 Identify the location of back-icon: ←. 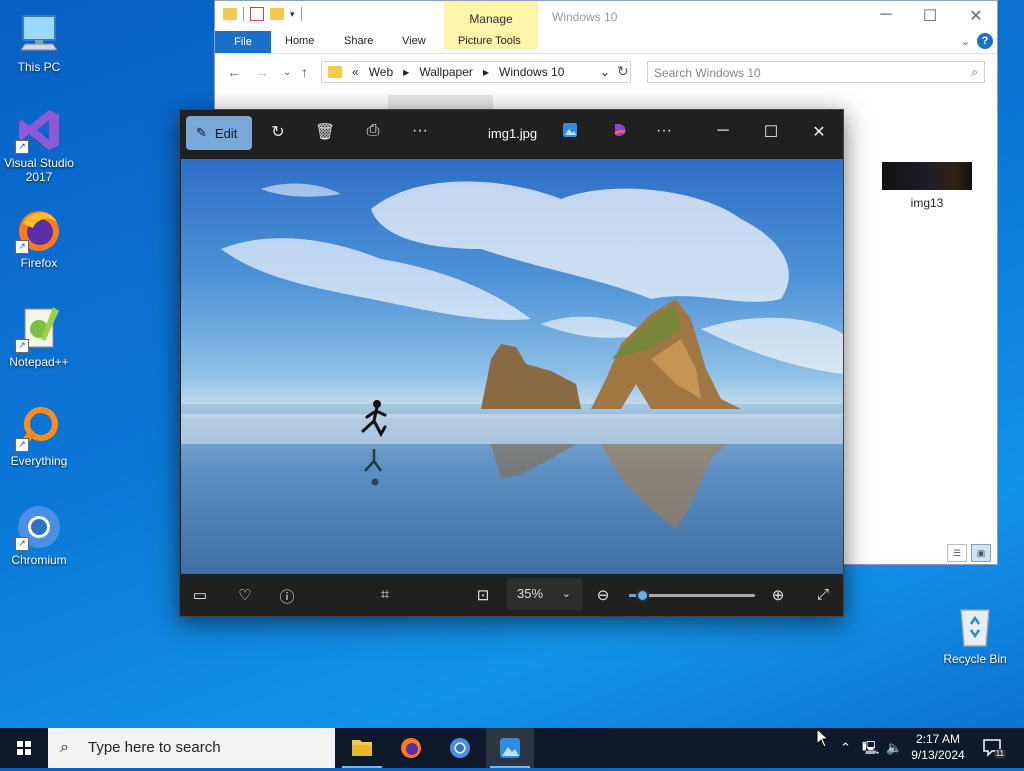
(234, 72).